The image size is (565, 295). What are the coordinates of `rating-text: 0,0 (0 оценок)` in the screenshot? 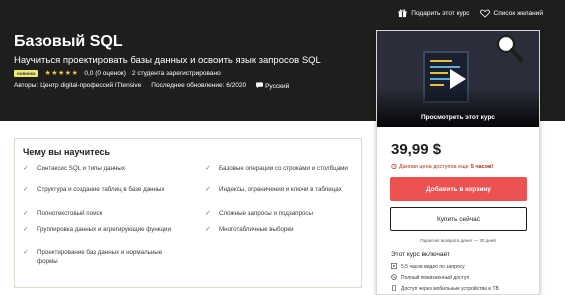 It's located at (105, 73).